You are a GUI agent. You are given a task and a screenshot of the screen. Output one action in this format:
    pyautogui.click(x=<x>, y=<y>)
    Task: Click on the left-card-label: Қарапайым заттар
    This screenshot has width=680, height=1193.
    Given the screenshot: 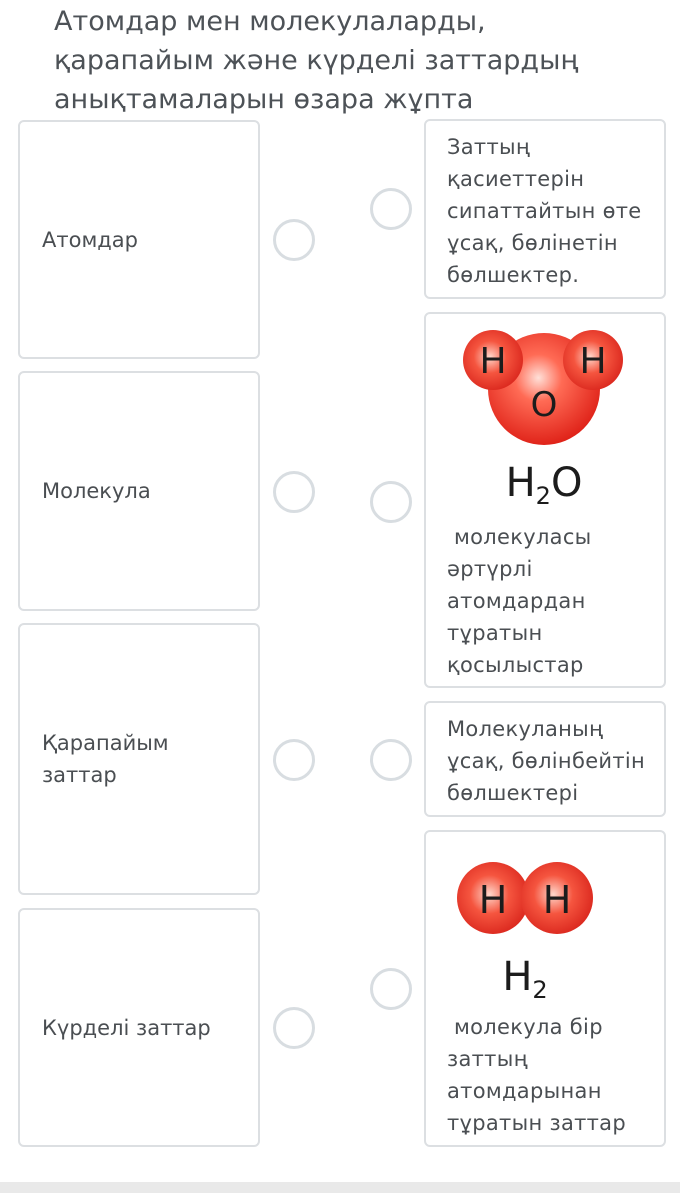 What is the action you would take?
    pyautogui.click(x=105, y=759)
    